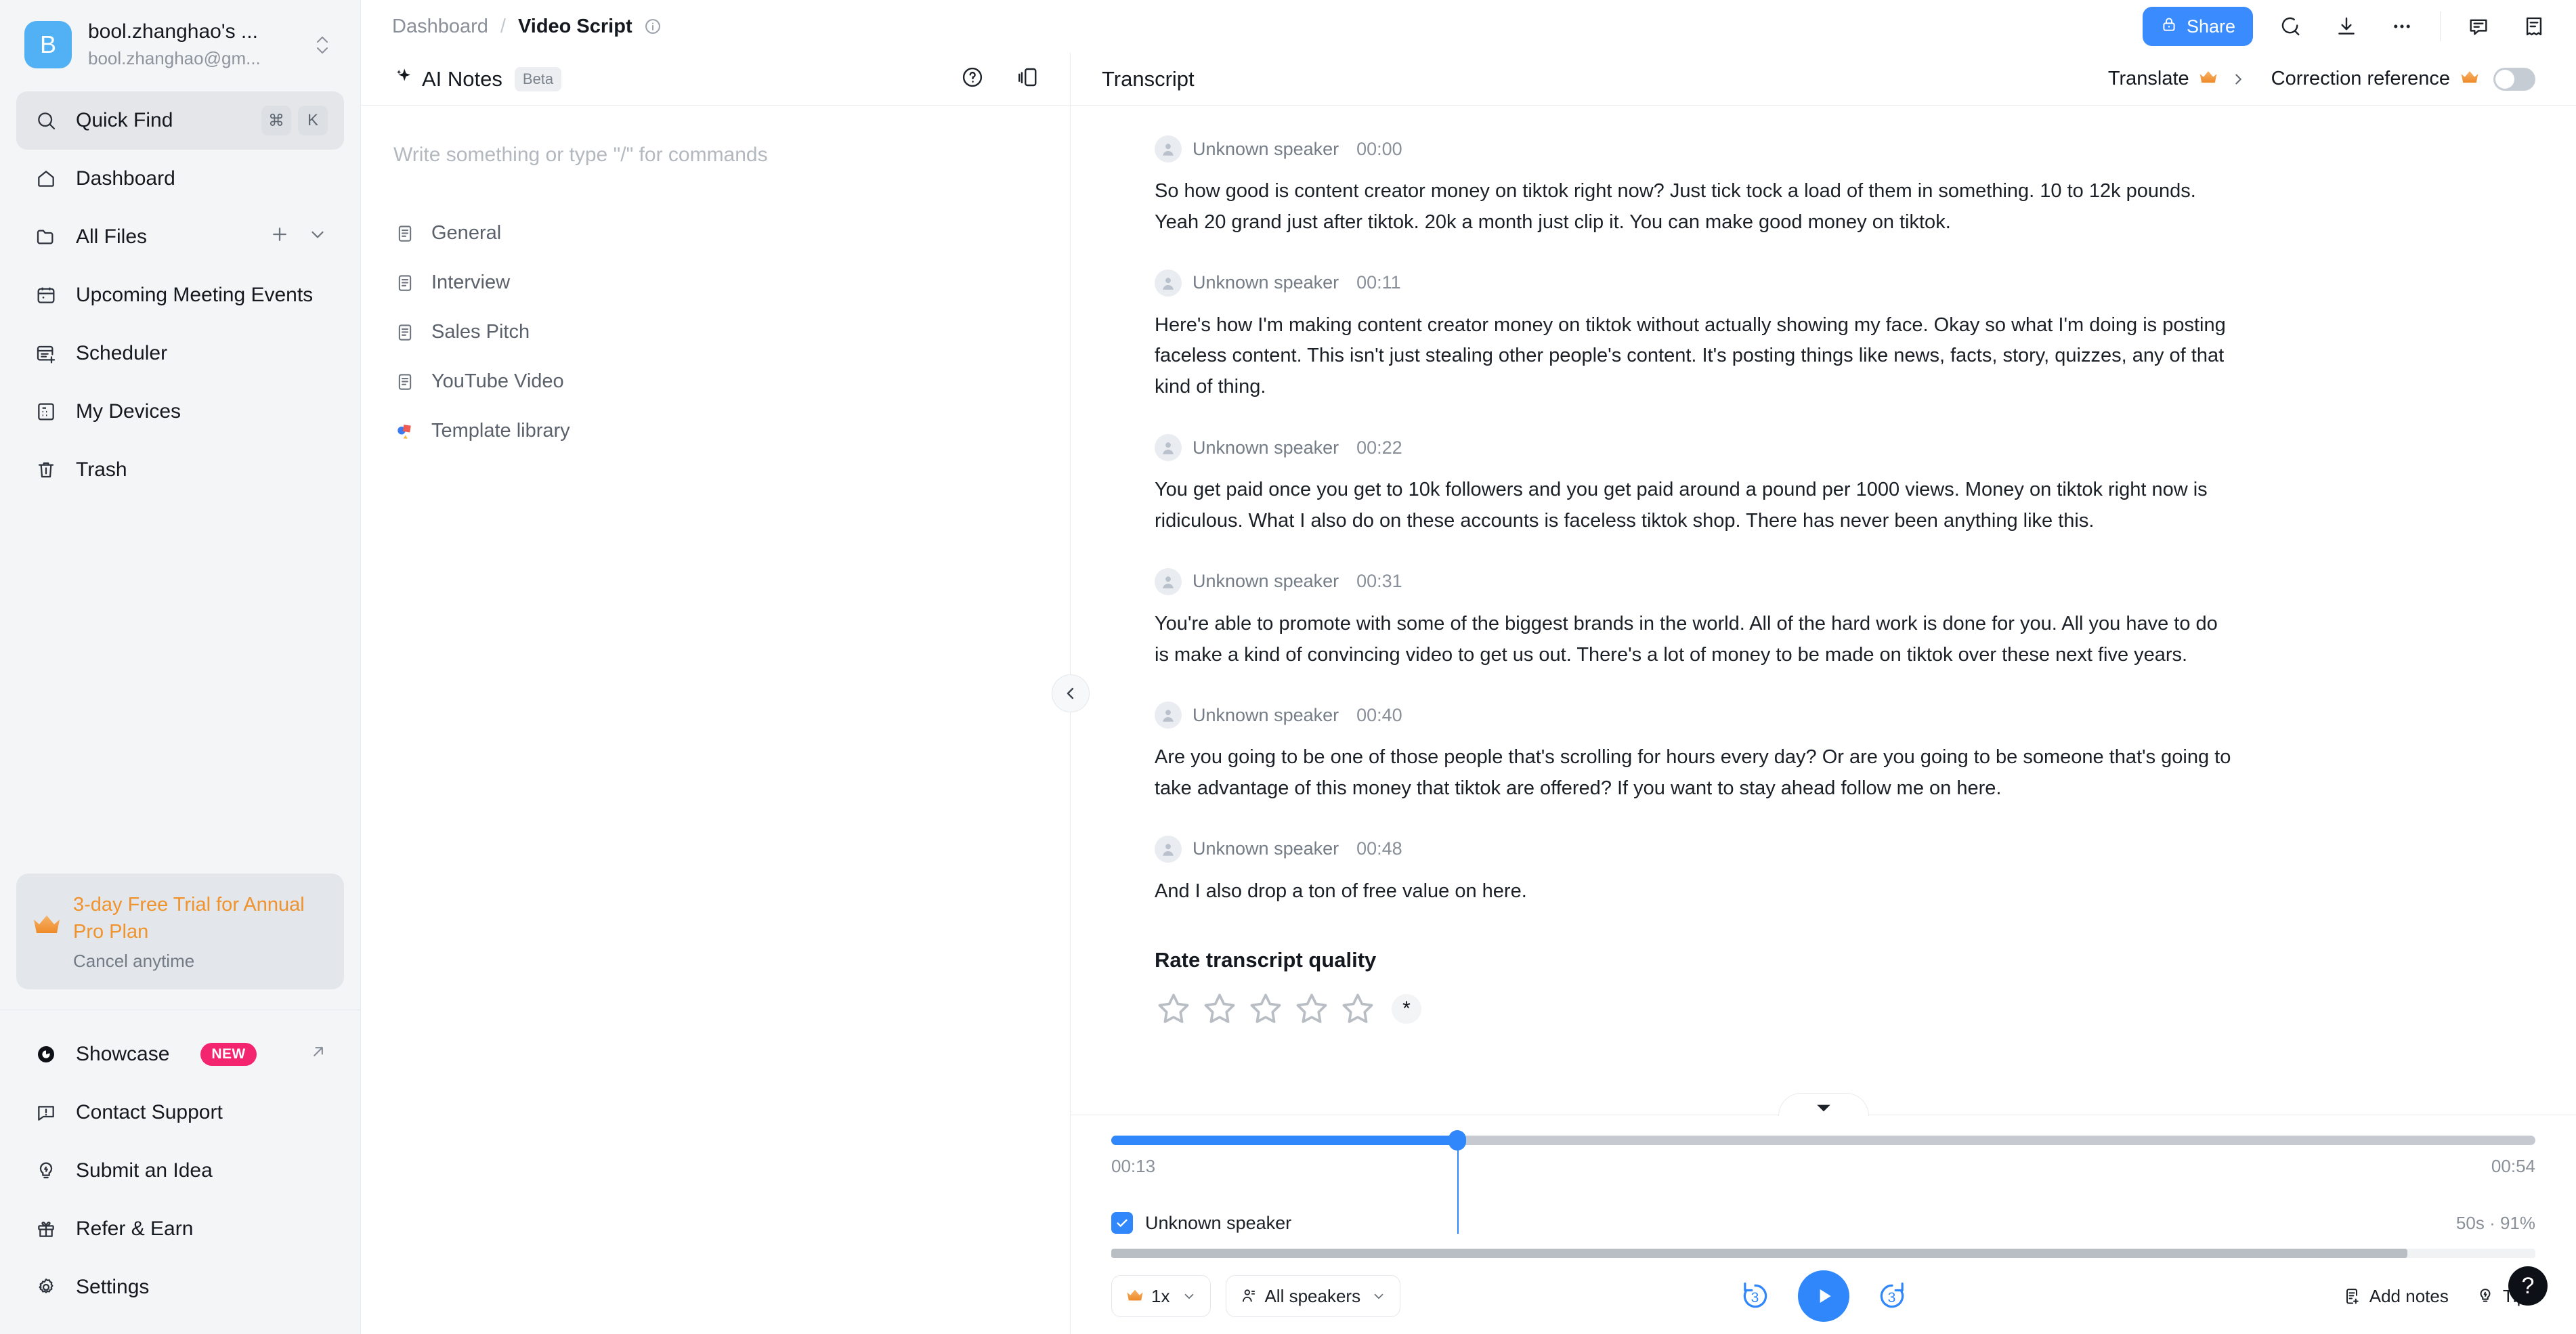 This screenshot has width=2576, height=1334. What do you see at coordinates (180, 237) in the screenshot?
I see `sidebar-item-all-files: All Files` at bounding box center [180, 237].